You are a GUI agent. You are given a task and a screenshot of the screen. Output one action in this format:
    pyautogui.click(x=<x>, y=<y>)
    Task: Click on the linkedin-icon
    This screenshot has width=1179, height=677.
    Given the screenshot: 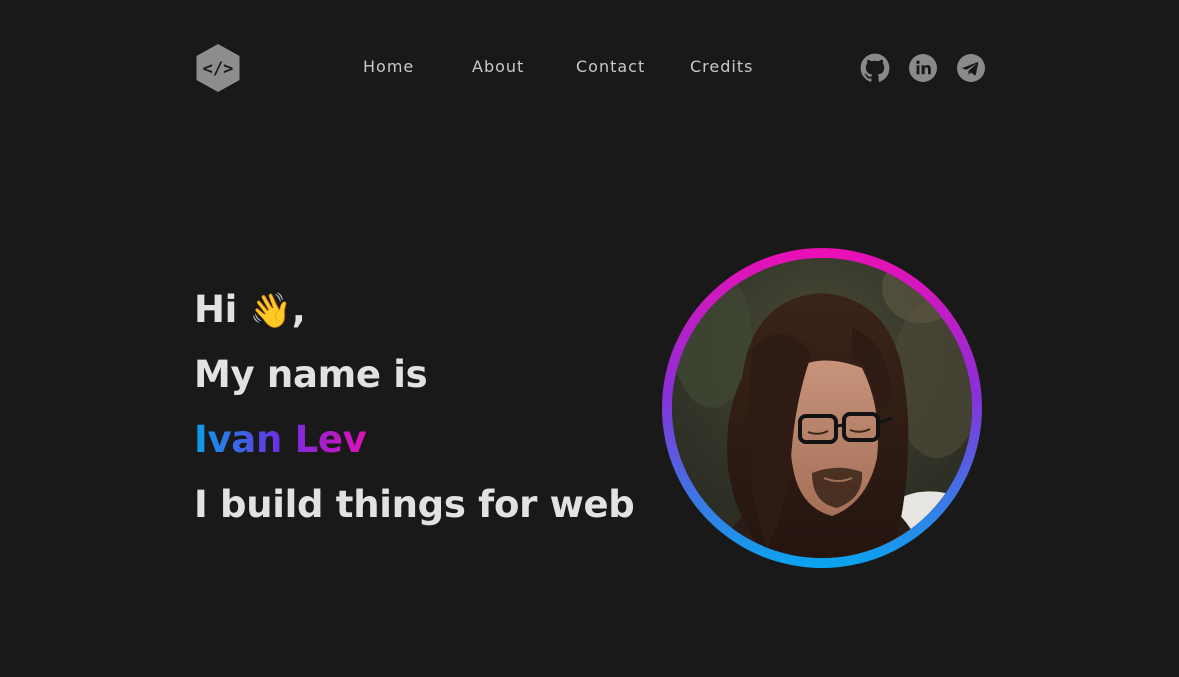 What is the action you would take?
    pyautogui.click(x=923, y=68)
    